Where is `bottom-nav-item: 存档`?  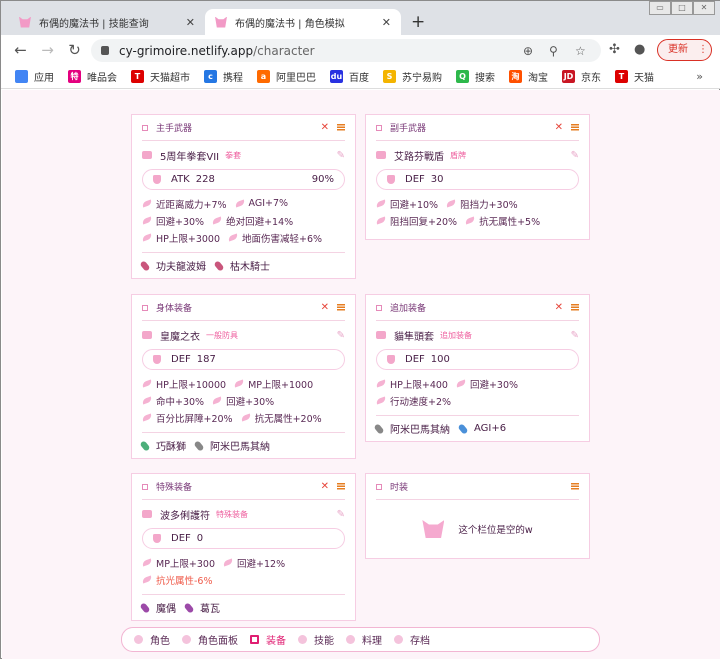 bottom-nav-item: 存档 is located at coordinates (412, 639).